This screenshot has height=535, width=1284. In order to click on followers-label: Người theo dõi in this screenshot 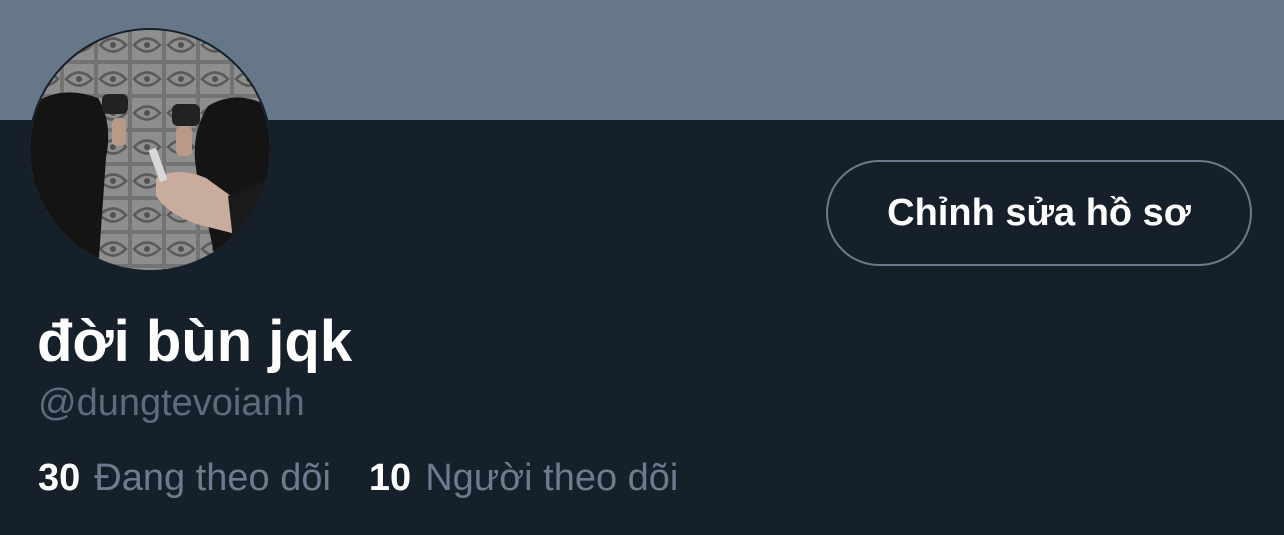, I will do `click(552, 478)`.